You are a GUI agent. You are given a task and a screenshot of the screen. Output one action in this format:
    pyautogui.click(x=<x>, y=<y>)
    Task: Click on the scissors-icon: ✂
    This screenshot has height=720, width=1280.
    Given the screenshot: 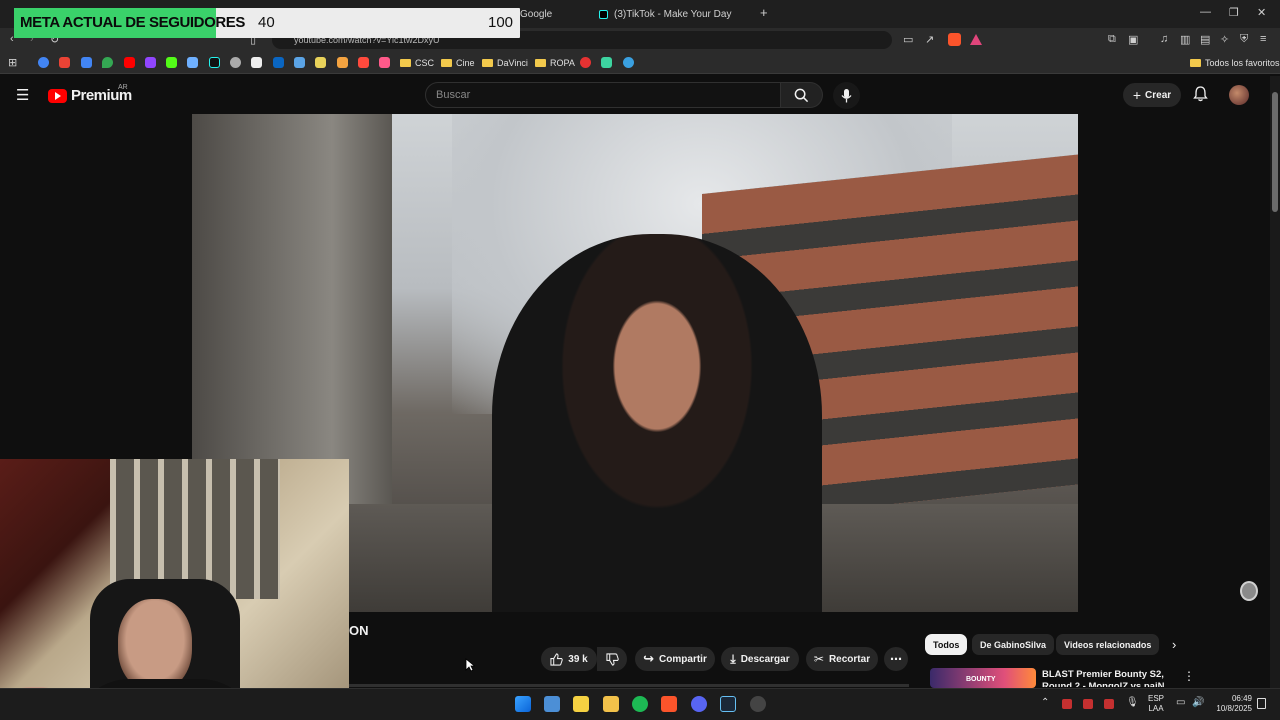 What is the action you would take?
    pyautogui.click(x=818, y=659)
    